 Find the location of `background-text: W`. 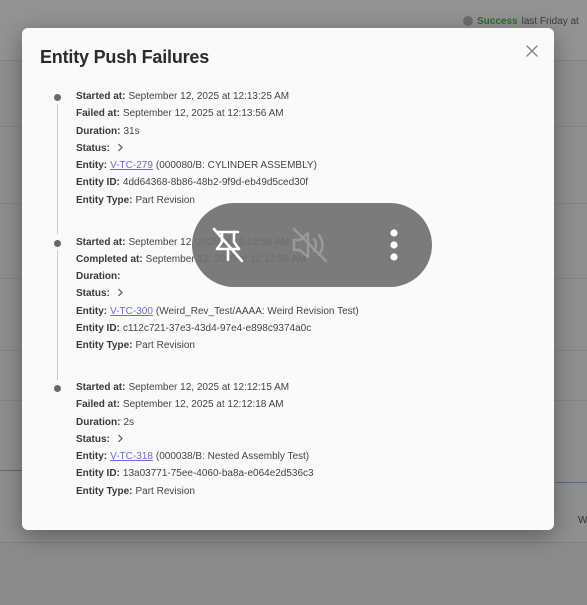

background-text: W is located at coordinates (582, 520).